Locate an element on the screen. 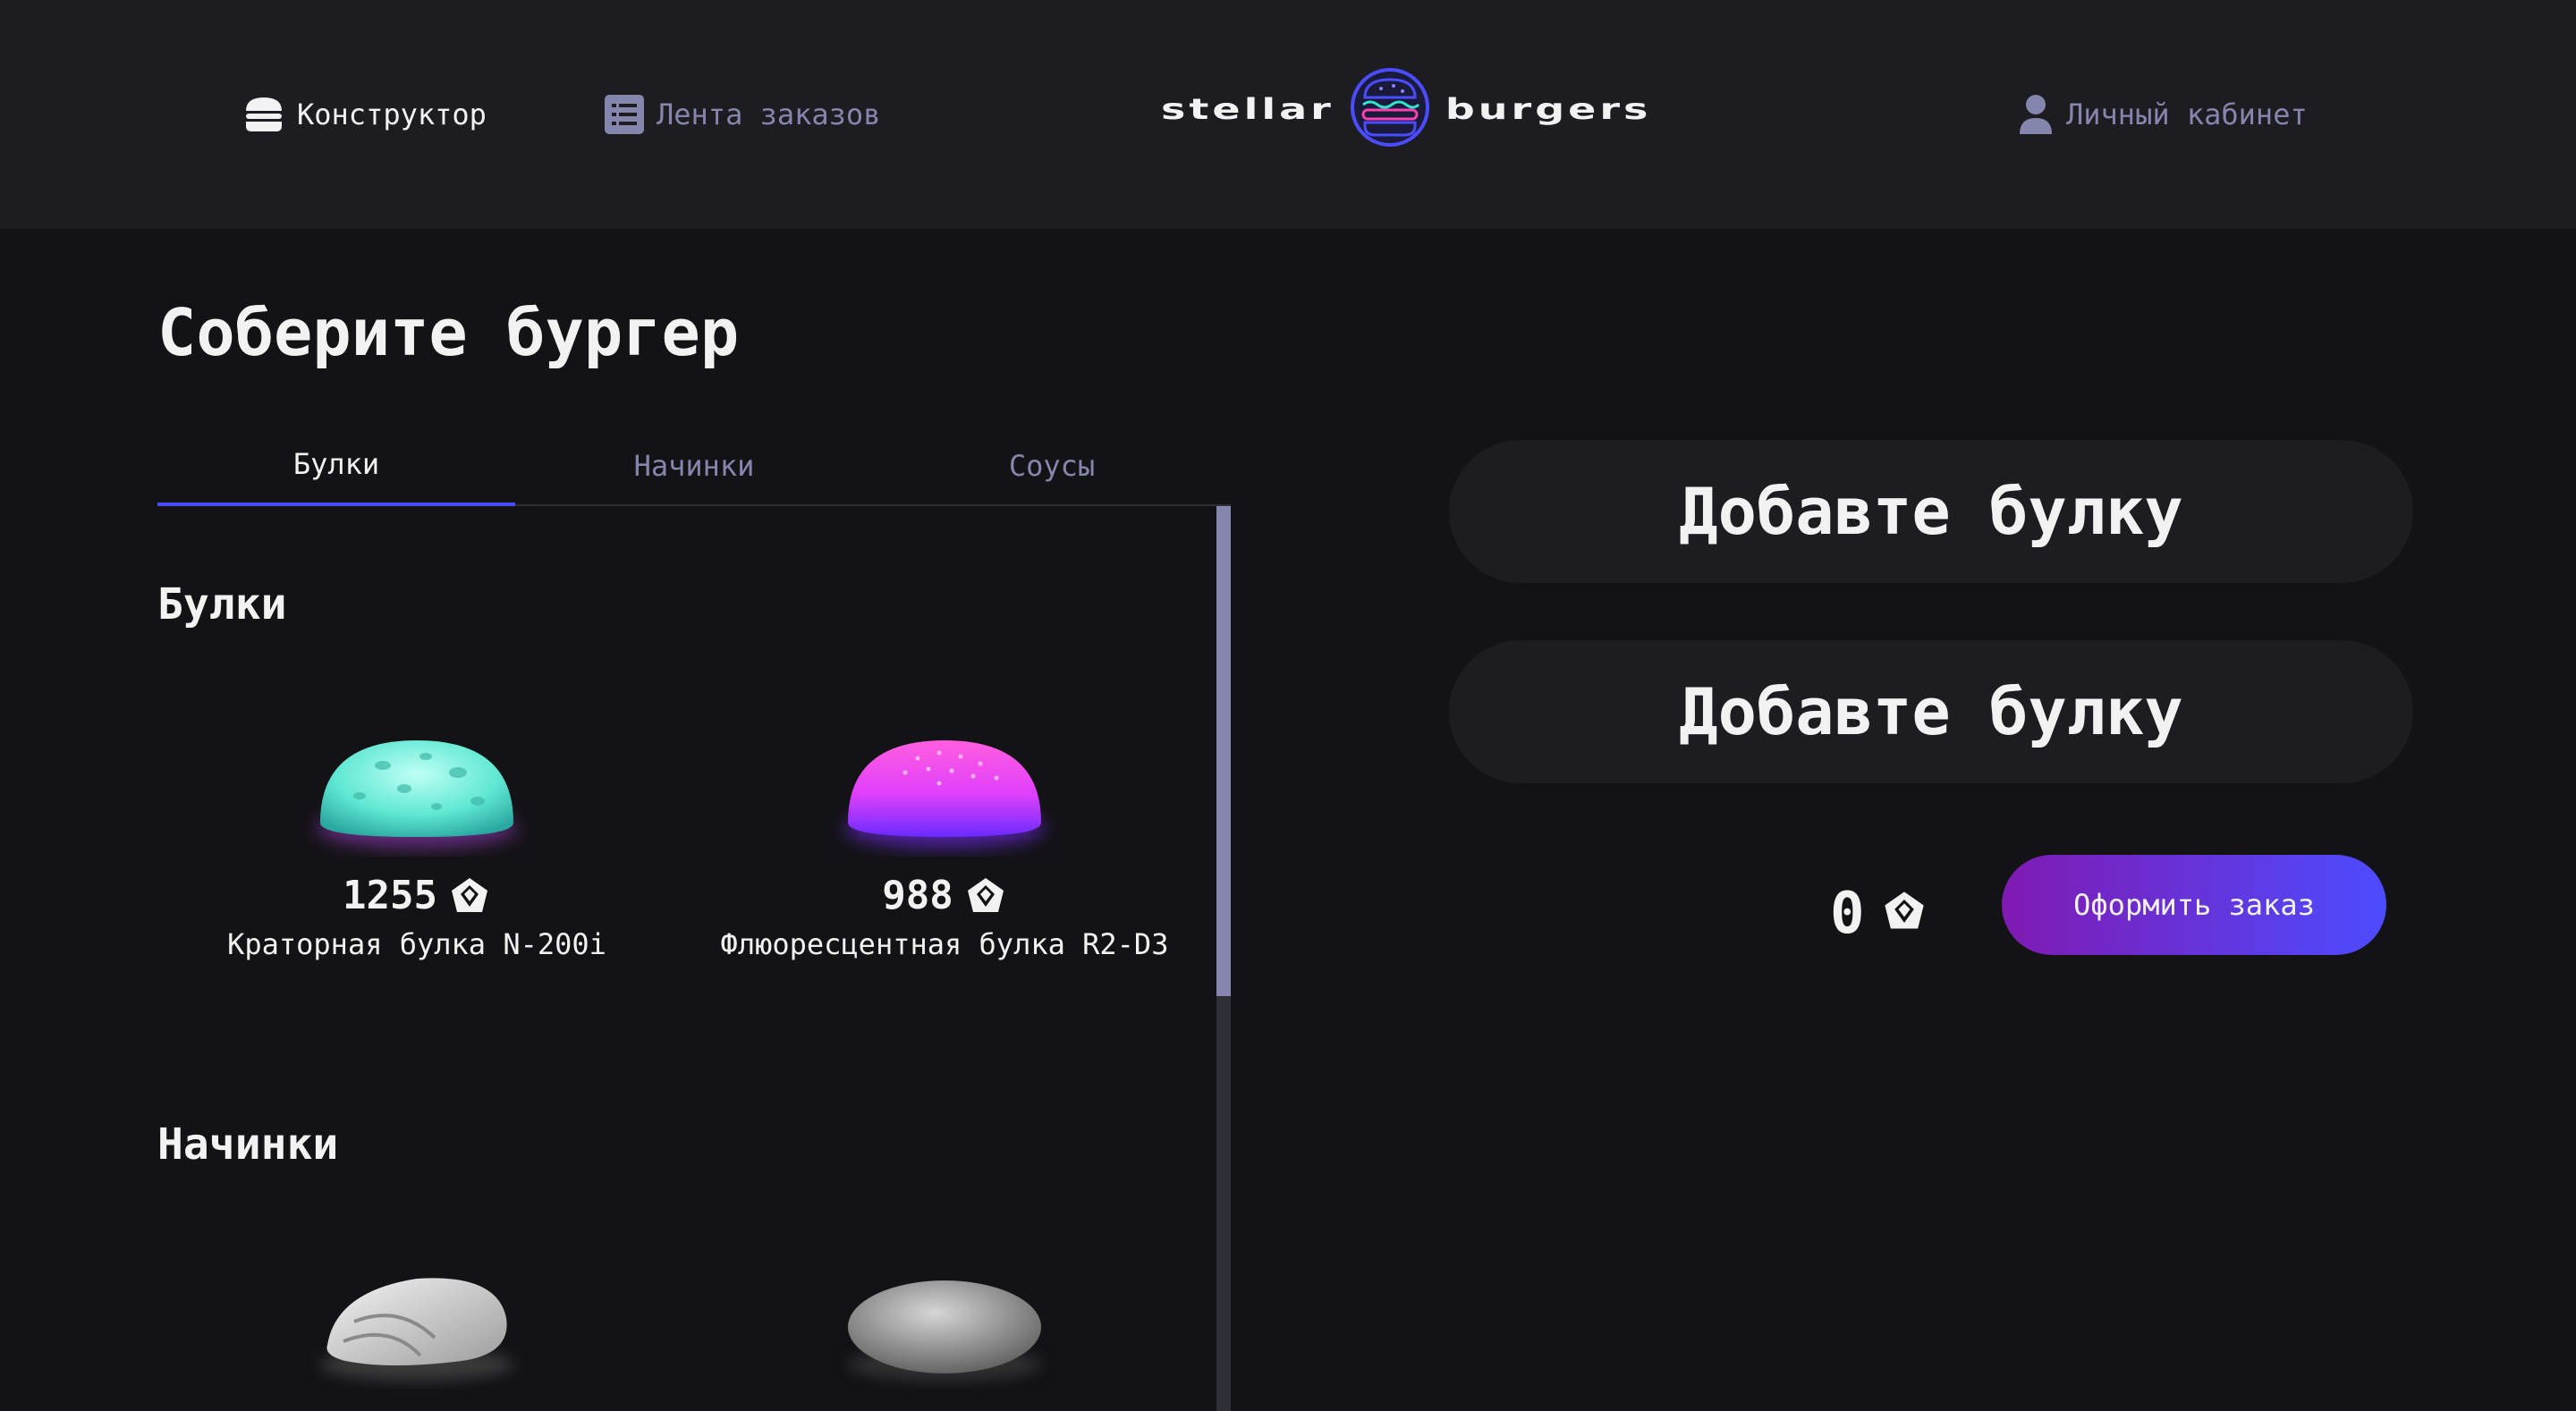  nav-feed: Лента заказов is located at coordinates (742, 114).